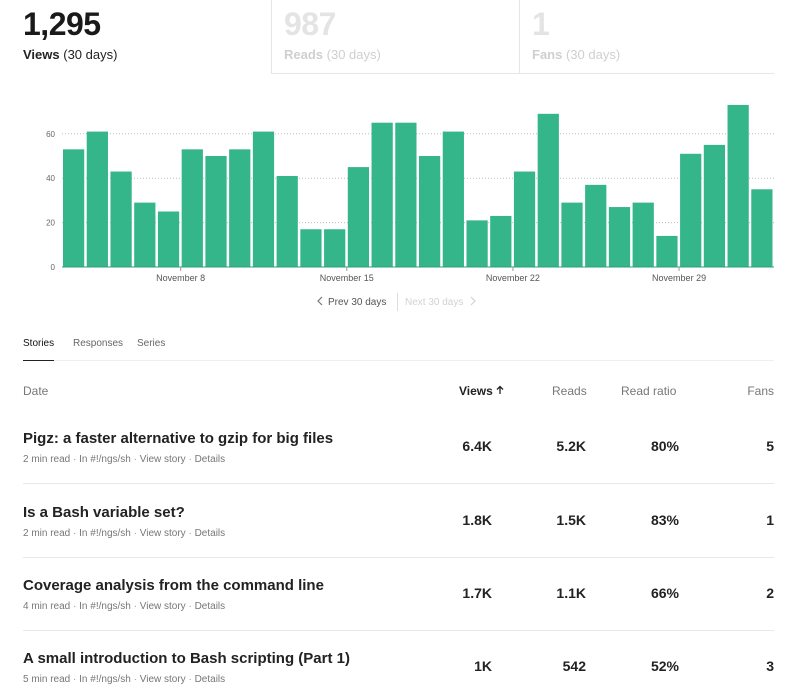  I want to click on prev-30-days-link: Prev 30 days, so click(351, 302).